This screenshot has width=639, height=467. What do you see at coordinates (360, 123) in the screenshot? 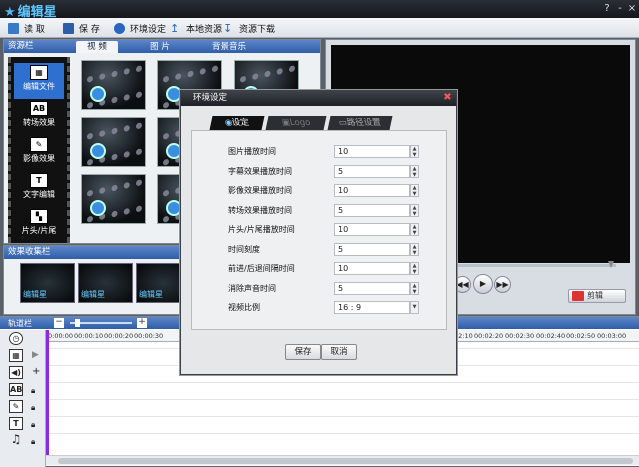
I see `tab-path: ▭ 路径设置` at bounding box center [360, 123].